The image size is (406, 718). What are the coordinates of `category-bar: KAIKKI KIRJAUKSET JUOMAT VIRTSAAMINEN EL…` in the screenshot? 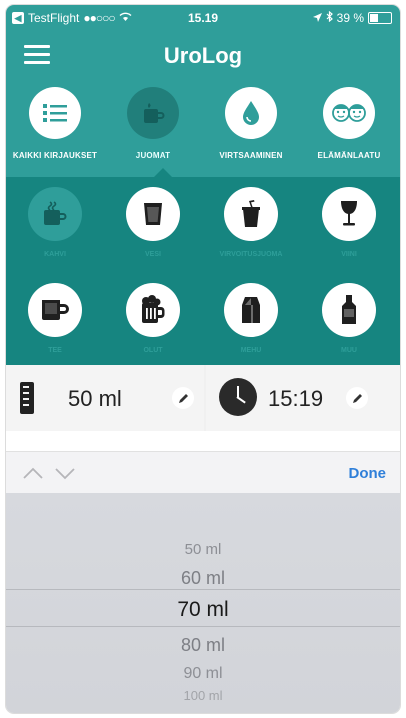 It's located at (203, 128).